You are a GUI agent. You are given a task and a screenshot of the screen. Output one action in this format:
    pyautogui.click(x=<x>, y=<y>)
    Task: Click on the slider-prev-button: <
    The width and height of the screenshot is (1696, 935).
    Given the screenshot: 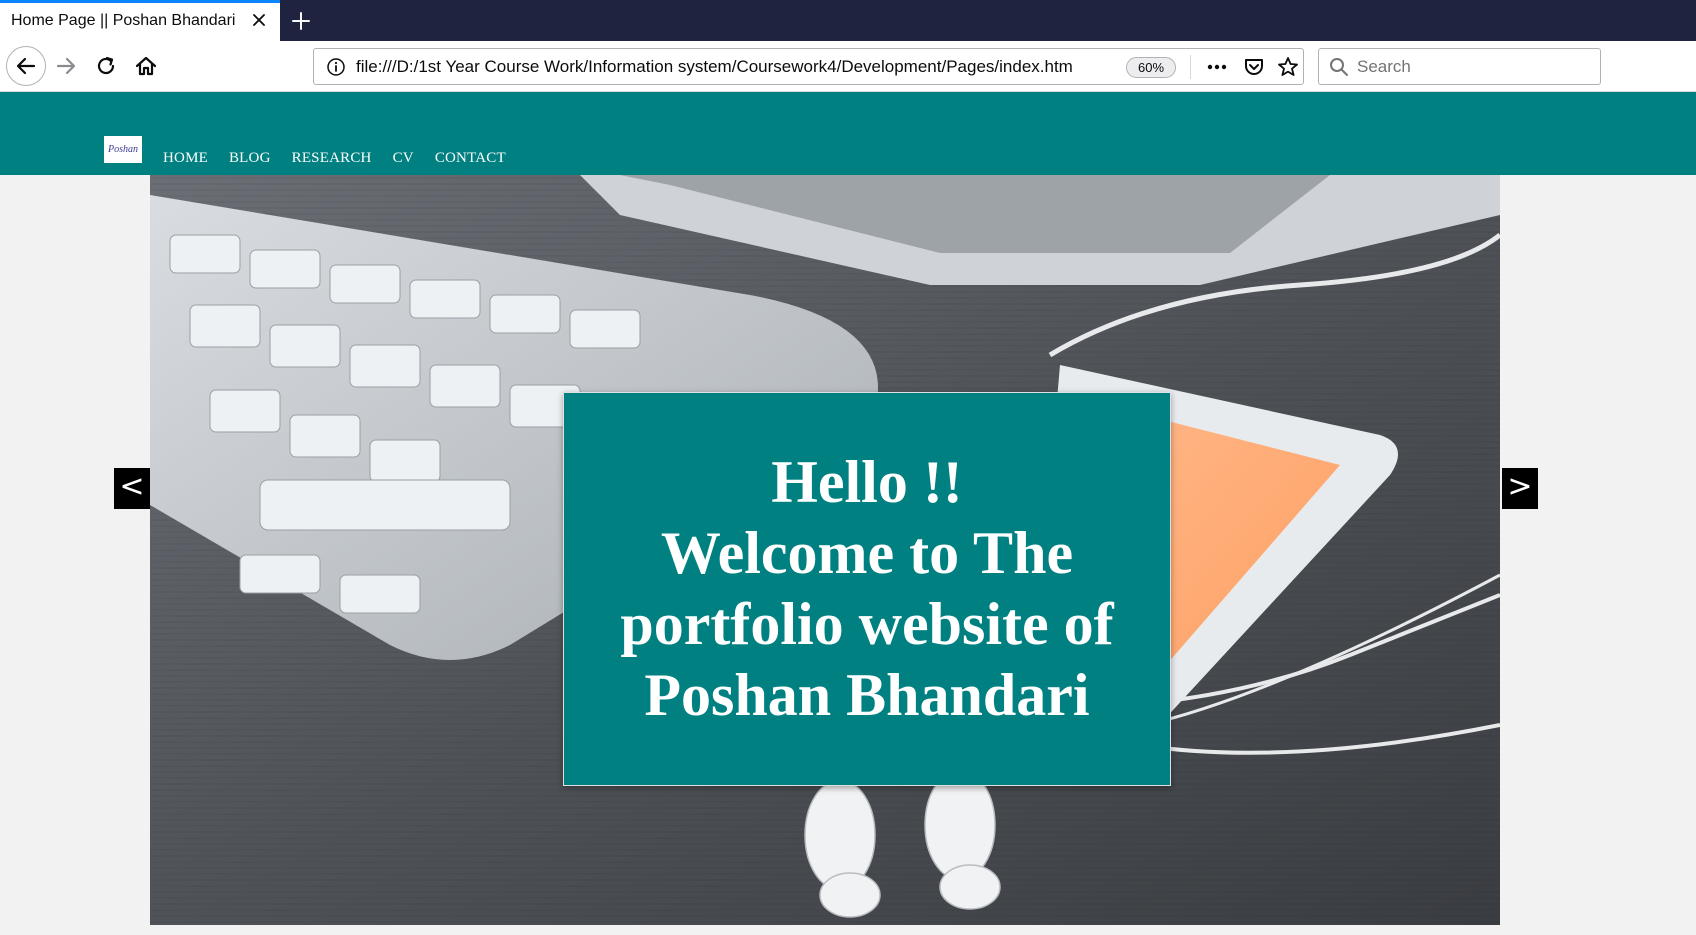 What is the action you would take?
    pyautogui.click(x=132, y=488)
    